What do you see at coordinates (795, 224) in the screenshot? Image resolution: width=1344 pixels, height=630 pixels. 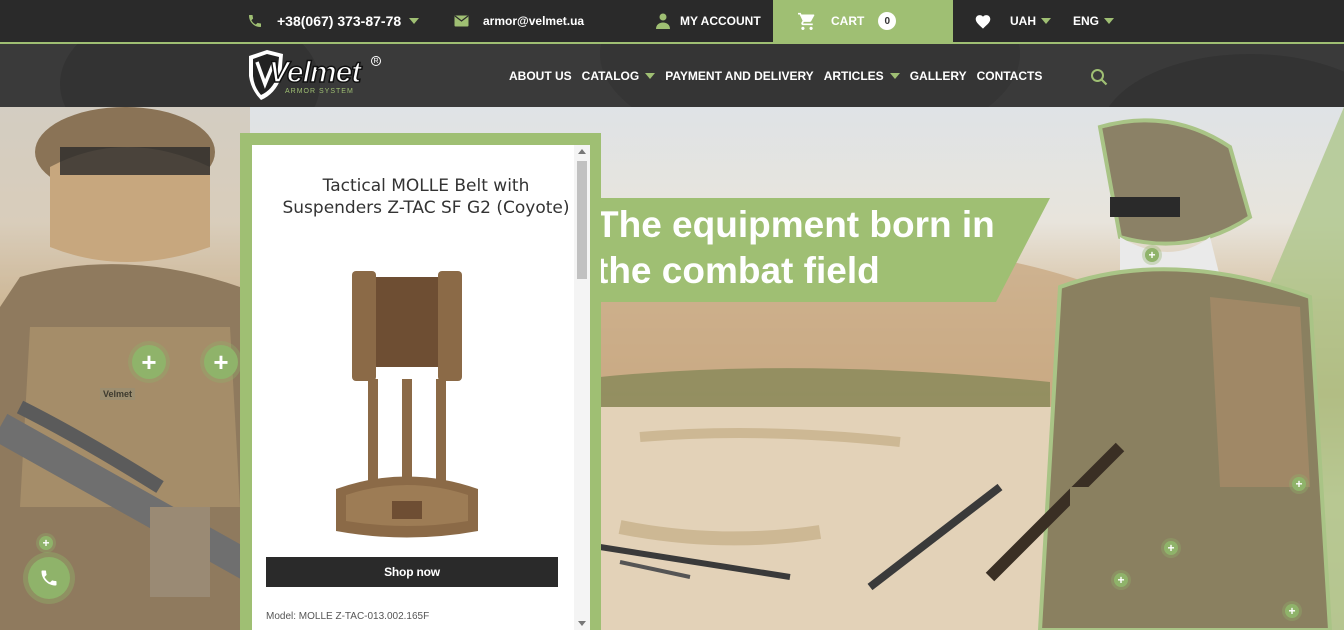 I see `headline-line-1: The equipment born in` at bounding box center [795, 224].